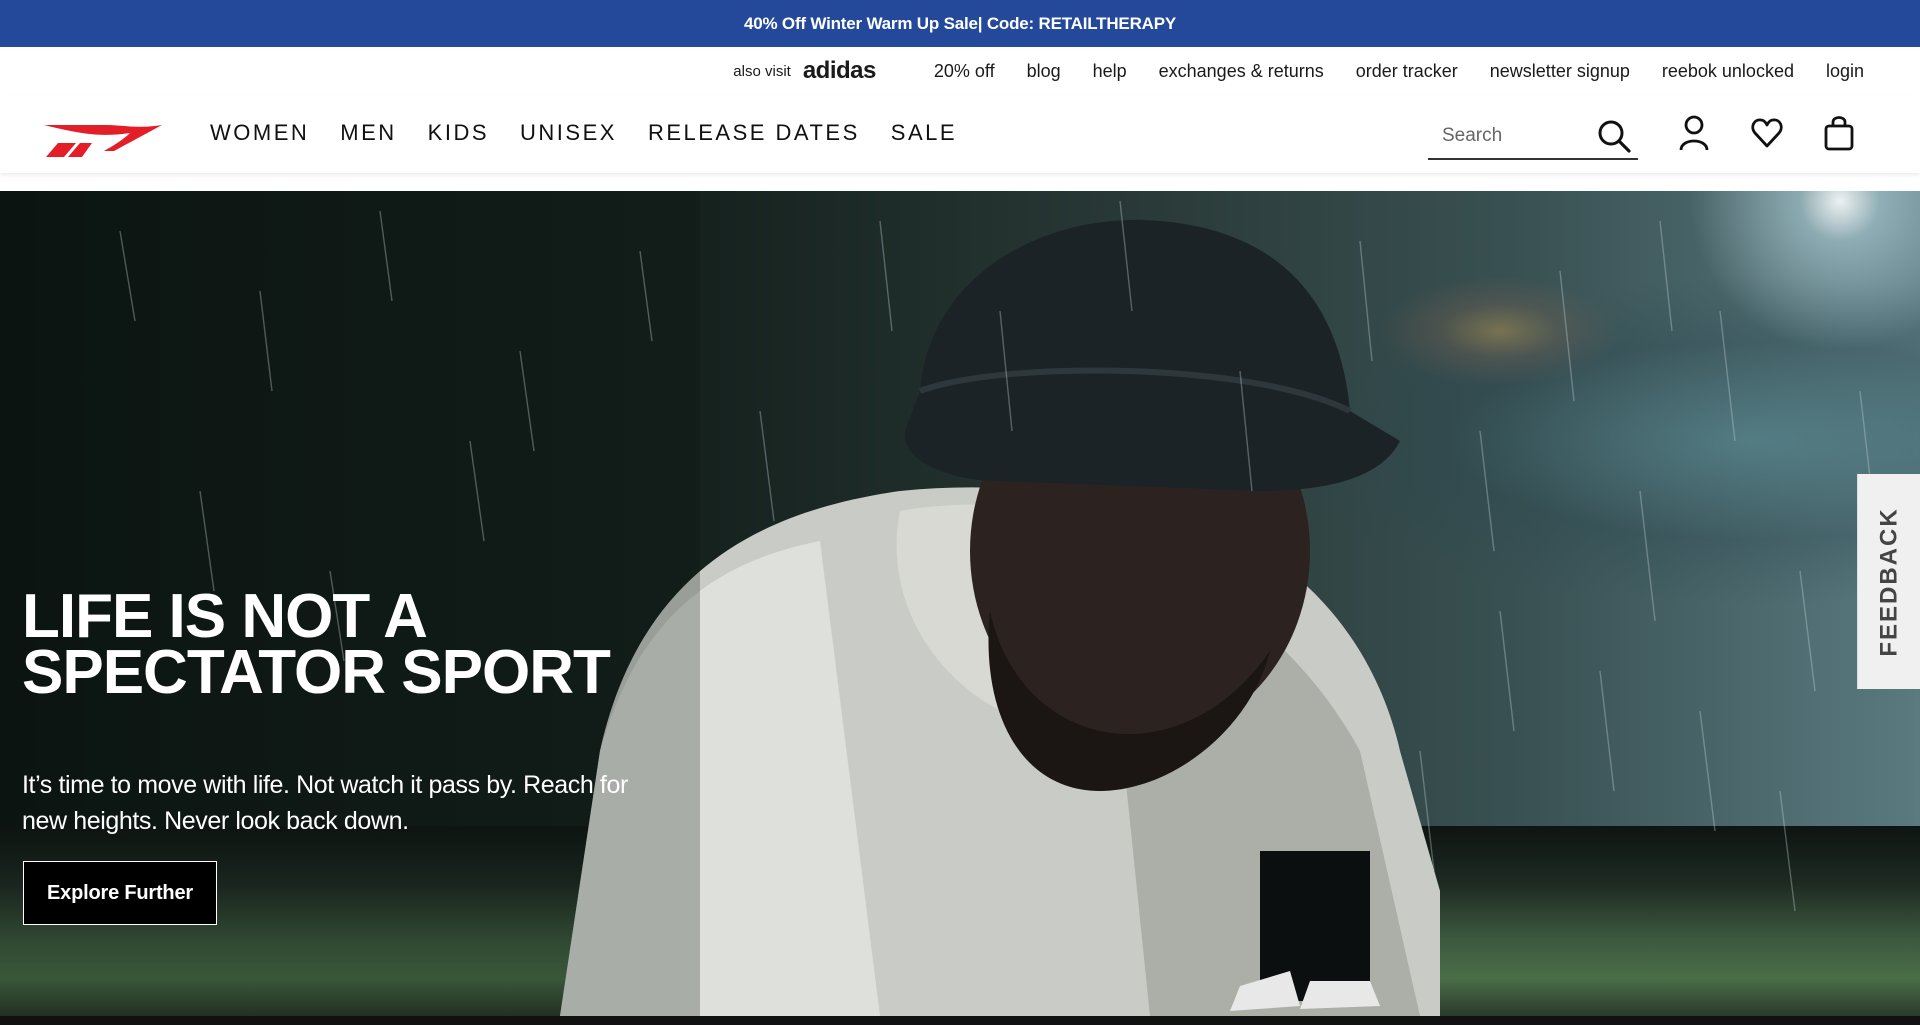 The image size is (1920, 1025). I want to click on also-visit-adidas: also visit adidas, so click(804, 71).